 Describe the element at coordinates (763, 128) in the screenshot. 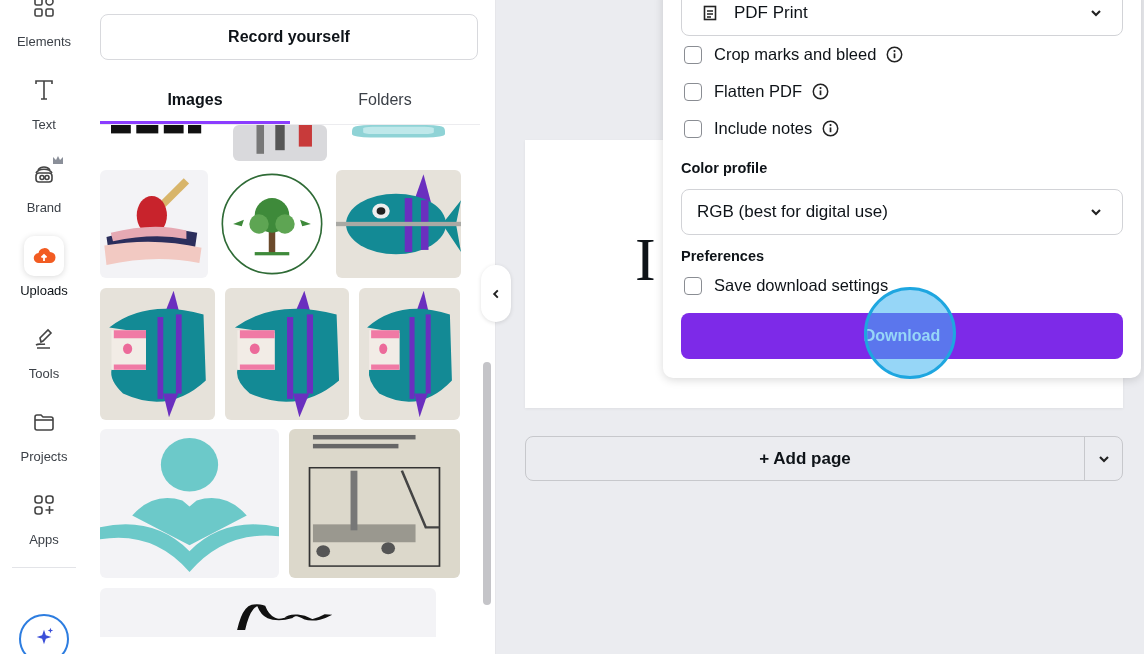

I see `option-label: Include notes` at that location.